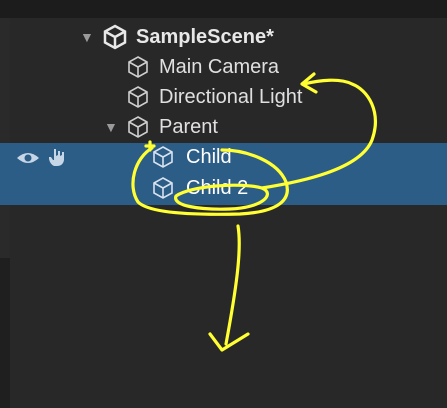 The width and height of the screenshot is (447, 408). I want to click on selection-gutter-highlight, so click(5, 174).